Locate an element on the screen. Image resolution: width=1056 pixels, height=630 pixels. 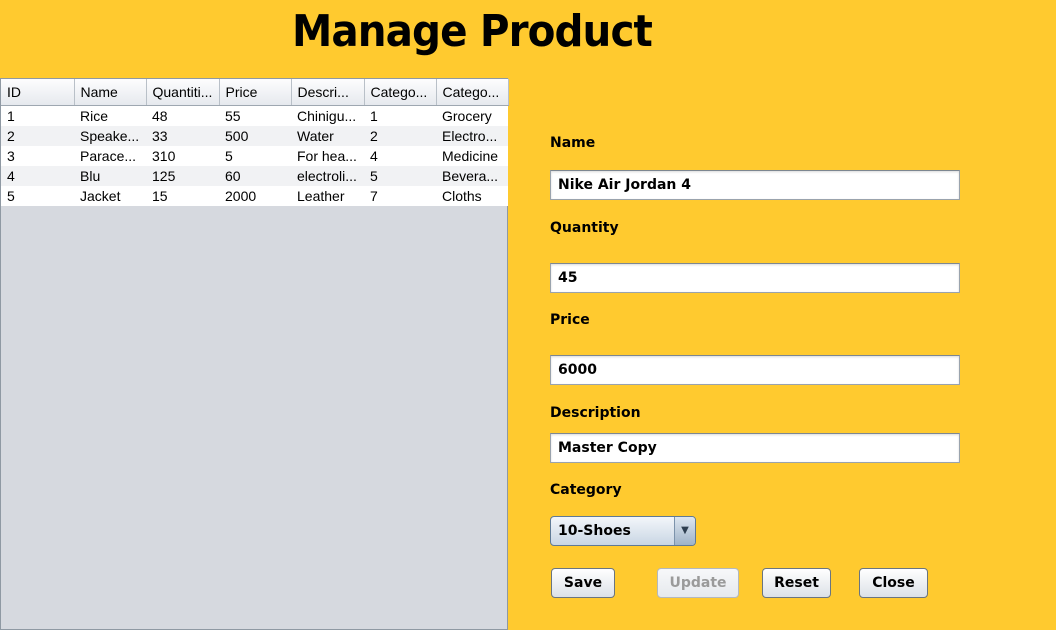
column-header-price: Price is located at coordinates (255, 92).